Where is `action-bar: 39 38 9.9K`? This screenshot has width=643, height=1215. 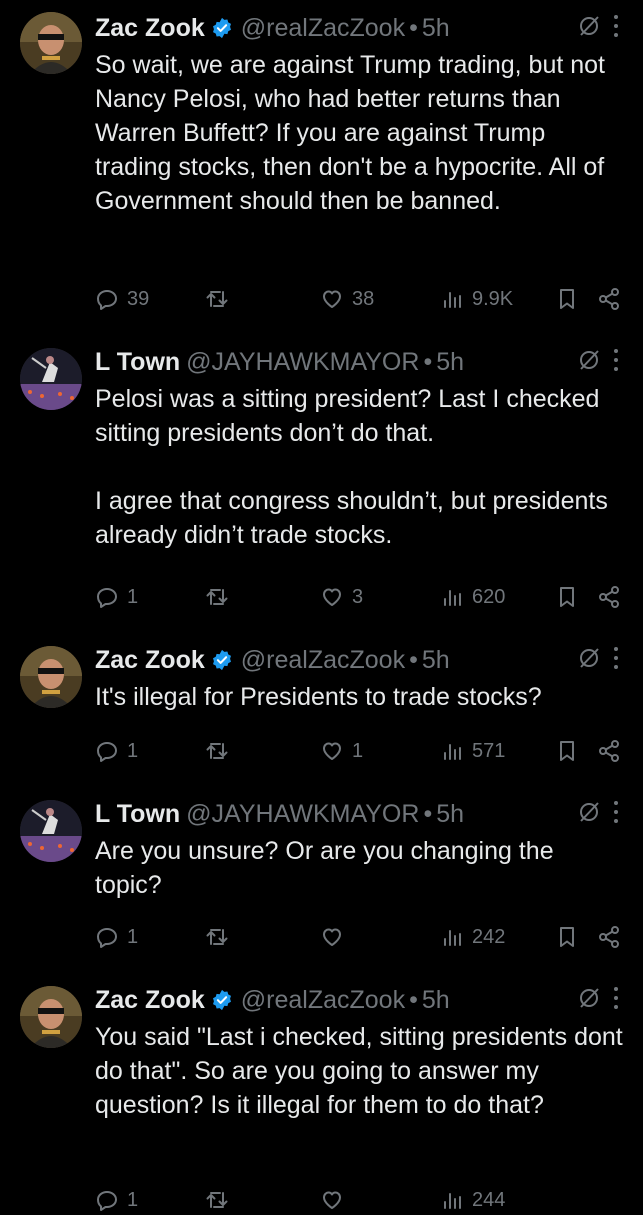
action-bar: 39 38 9.9K is located at coordinates (359, 299).